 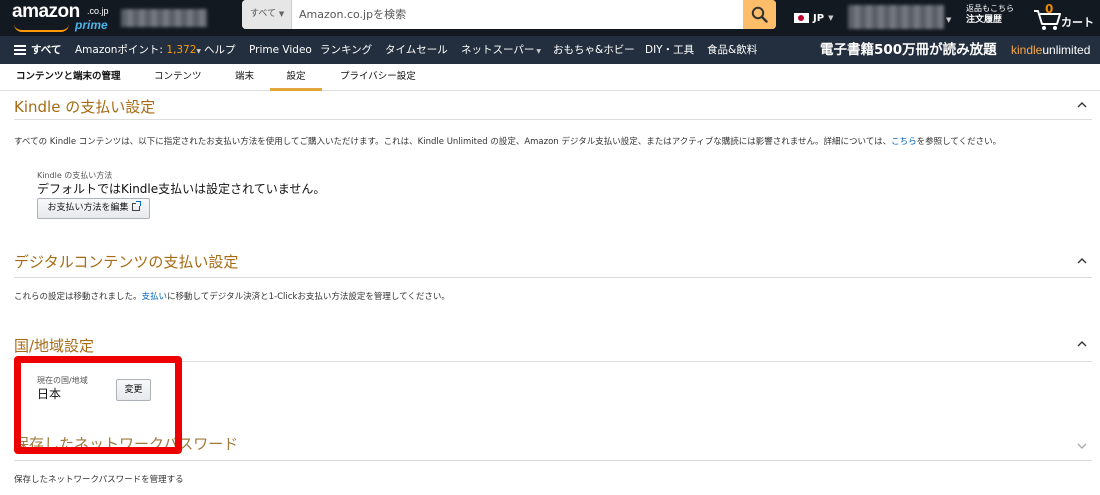 I want to click on search-icon, so click(x=759, y=14).